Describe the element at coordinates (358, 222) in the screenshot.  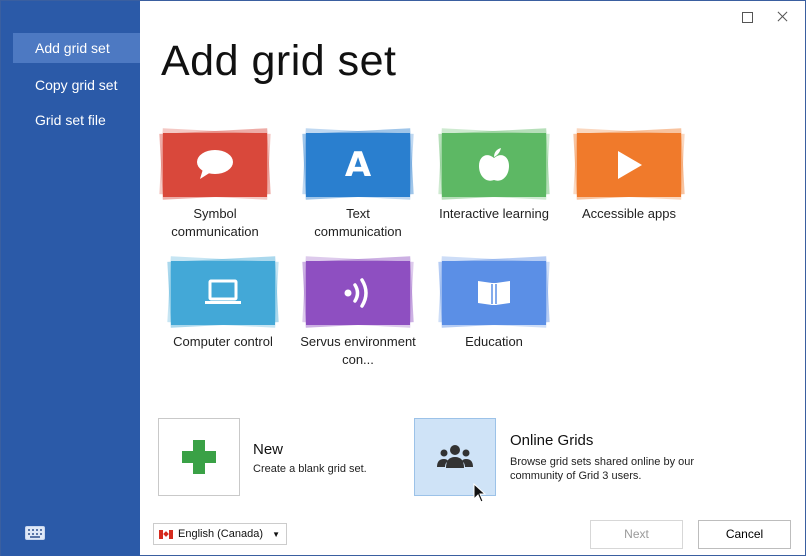
I see `tile-label: Text communication` at that location.